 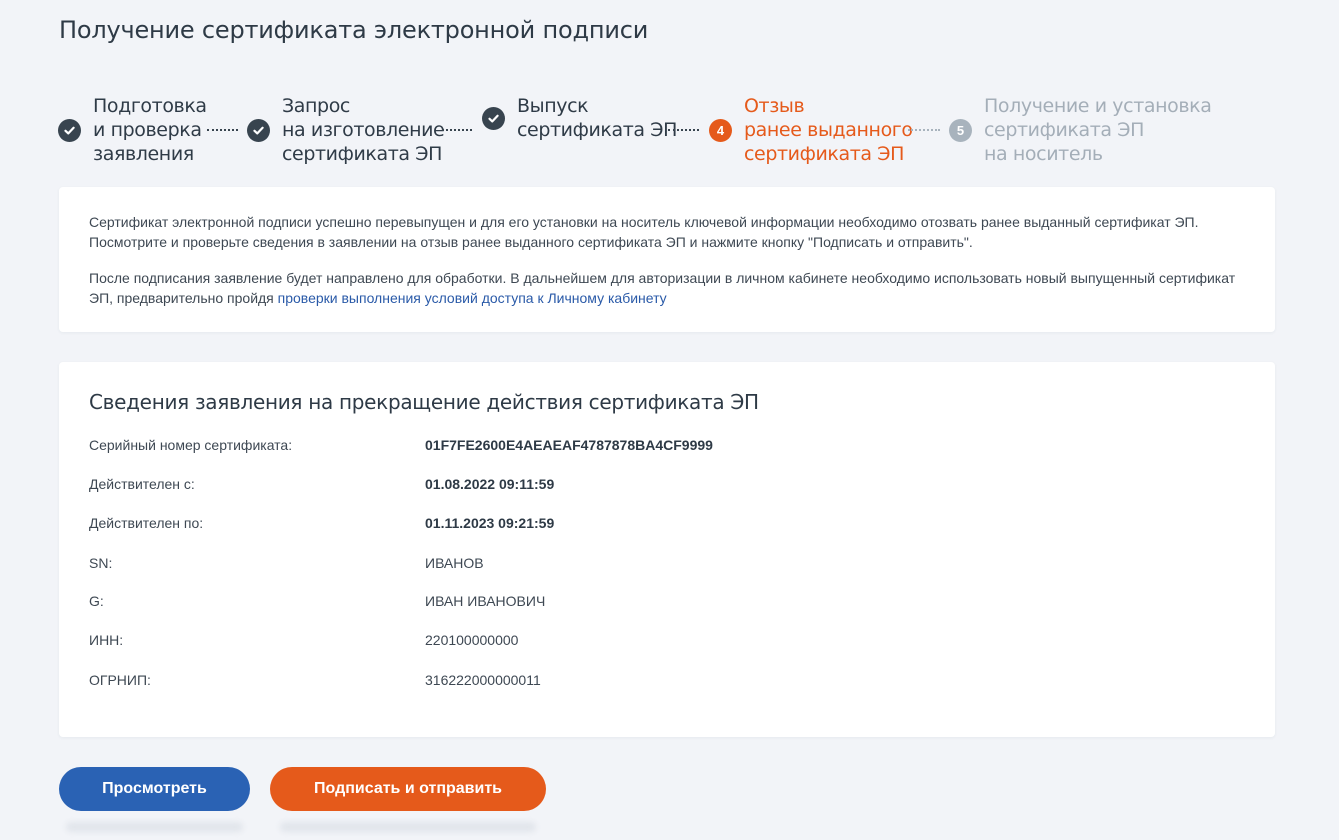 I want to click on detail-label: ОГРНИП:, so click(x=120, y=680).